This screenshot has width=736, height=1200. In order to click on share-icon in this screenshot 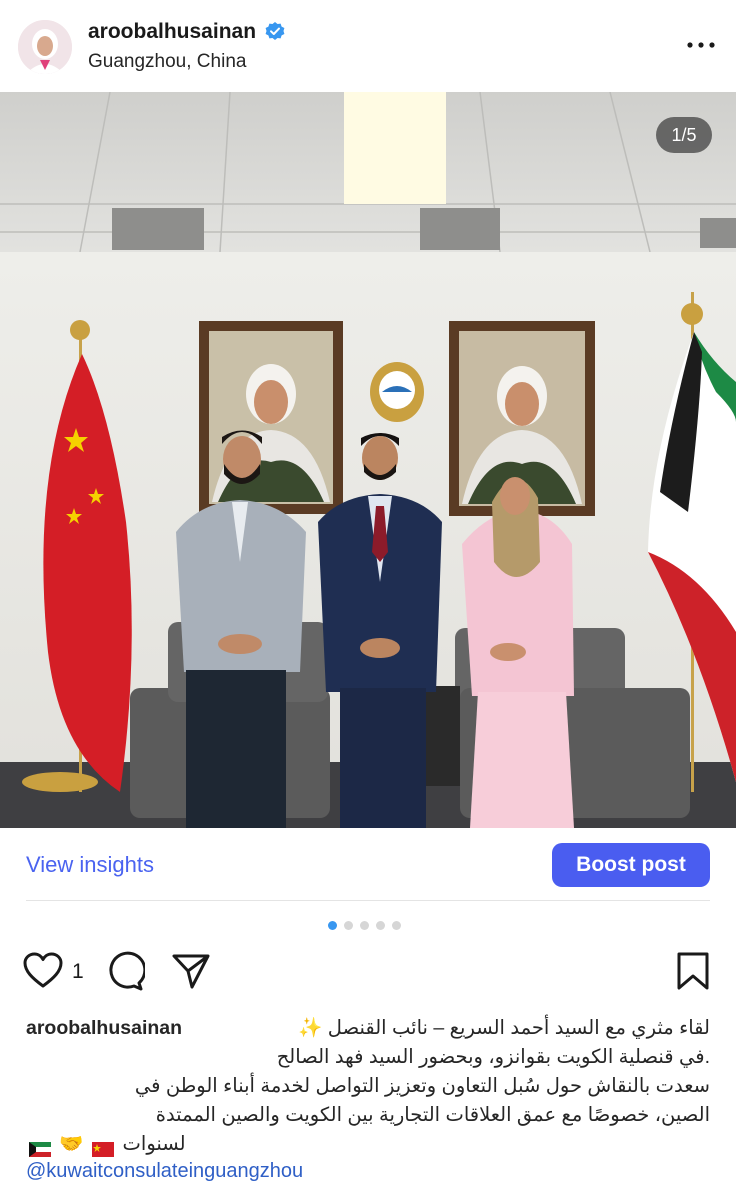, I will do `click(191, 971)`.